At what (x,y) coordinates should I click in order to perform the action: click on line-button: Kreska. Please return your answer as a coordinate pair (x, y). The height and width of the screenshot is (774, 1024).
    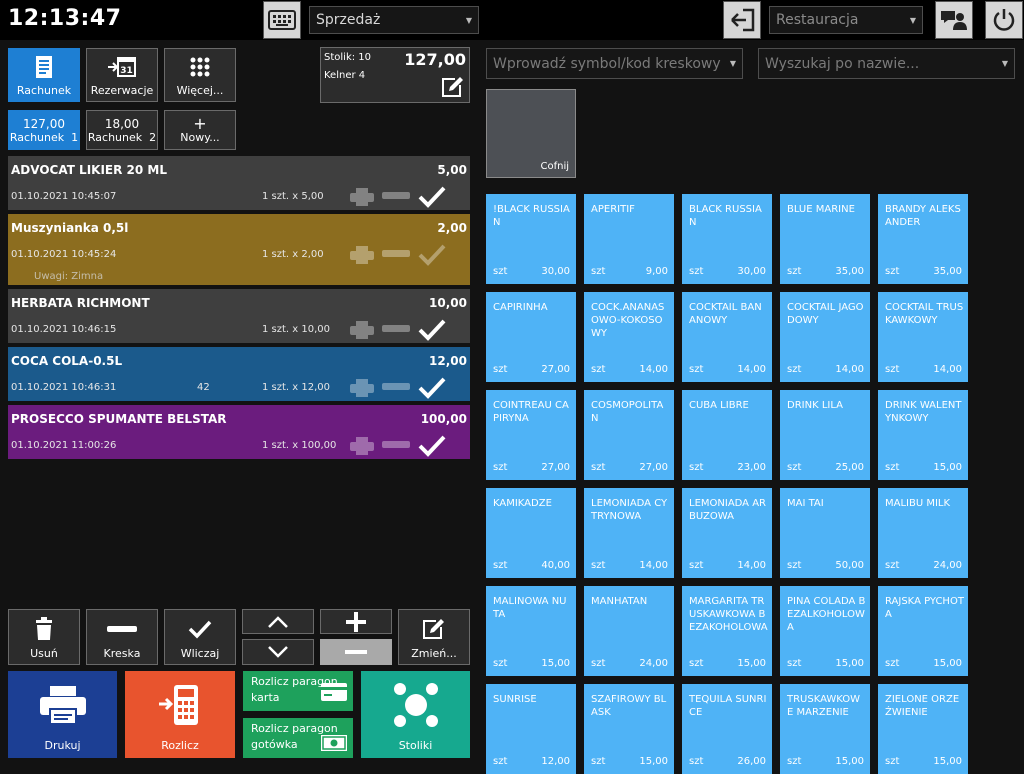
    Looking at the image, I should click on (122, 637).